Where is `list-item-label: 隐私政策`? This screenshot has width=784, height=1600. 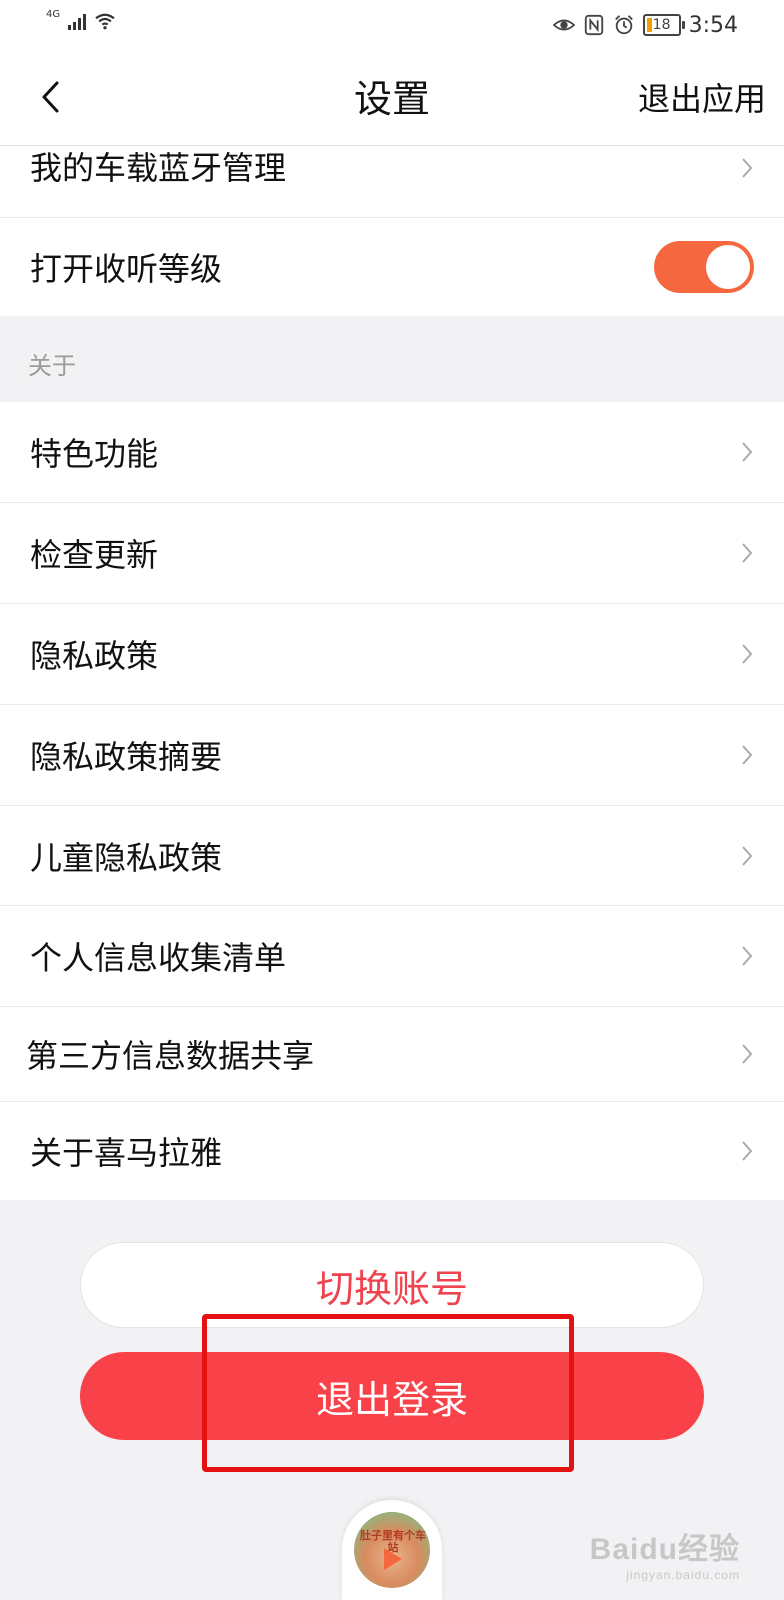
list-item-label: 隐私政策 is located at coordinates (94, 656).